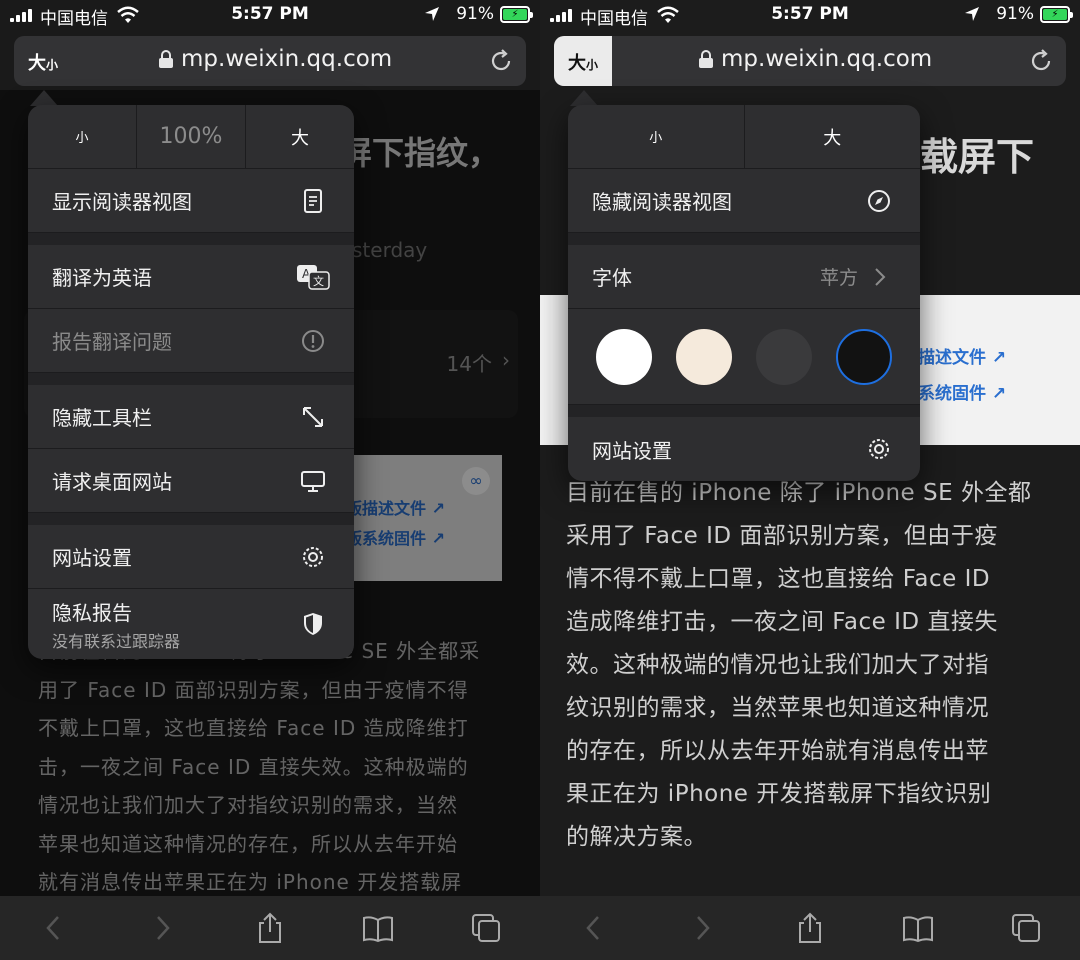 The height and width of the screenshot is (960, 1080). What do you see at coordinates (102, 418) in the screenshot?
I see `hide-toolbar-label: 隐藏工具栏` at bounding box center [102, 418].